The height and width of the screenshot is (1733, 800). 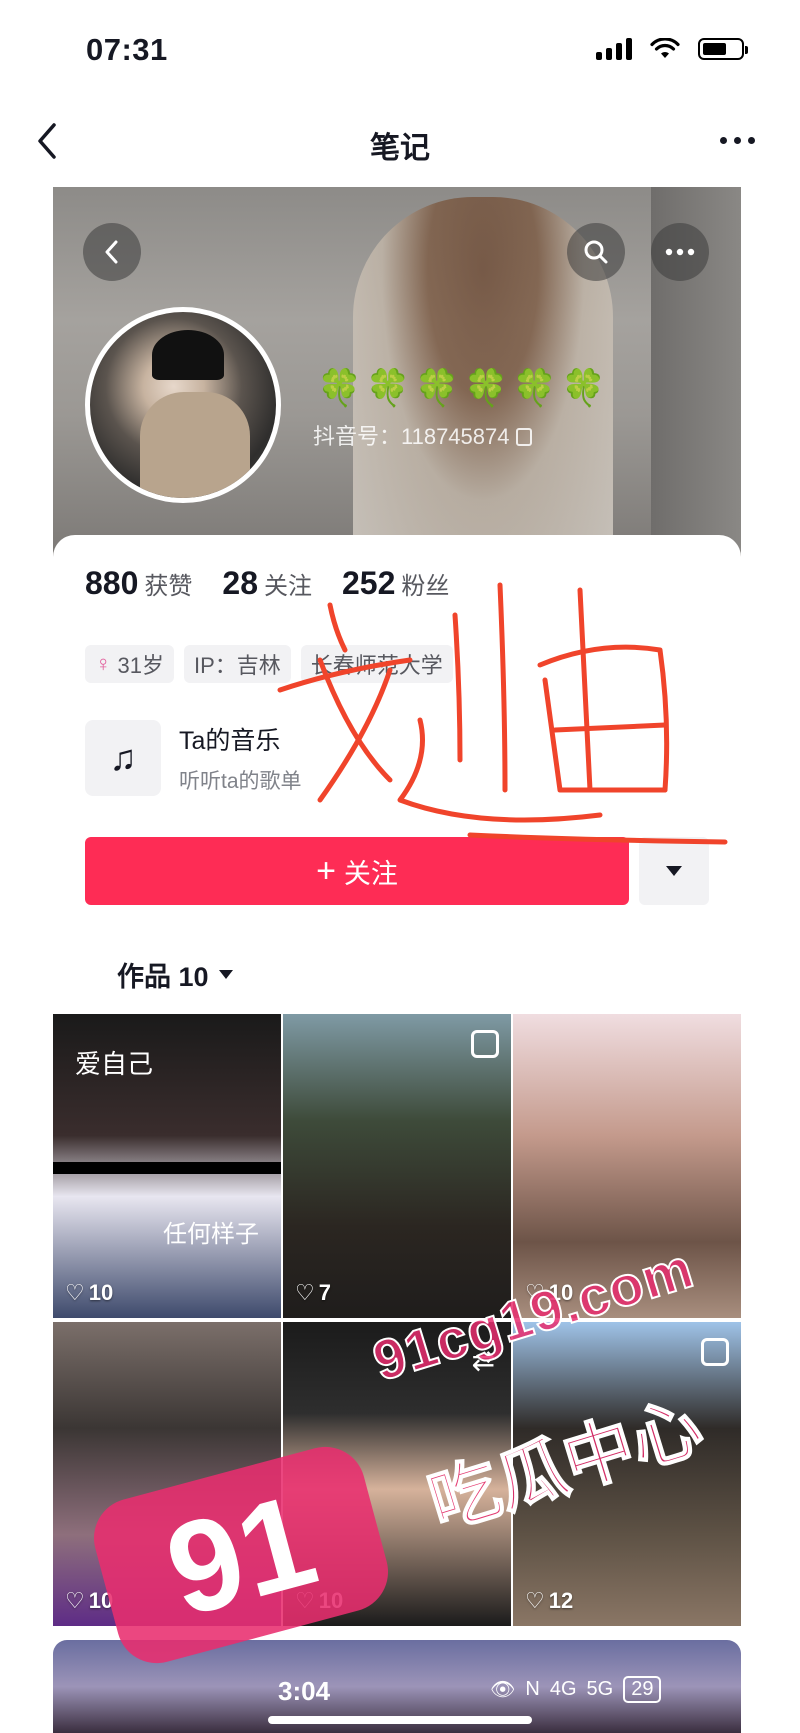 What do you see at coordinates (237, 664) in the screenshot?
I see `ip-tag: IP：吉林` at bounding box center [237, 664].